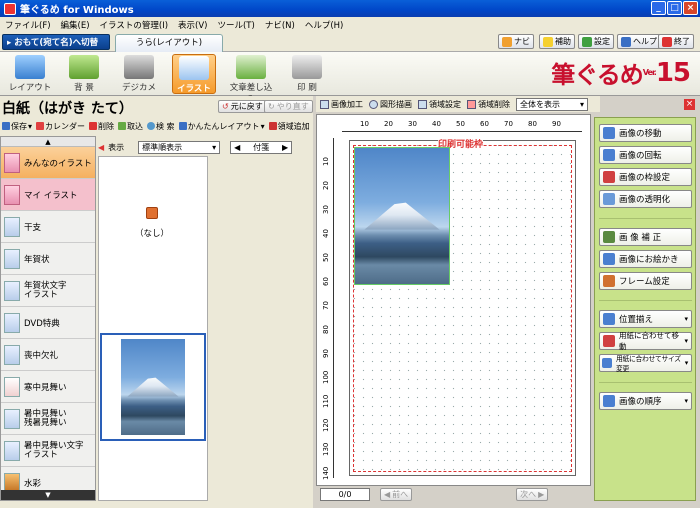 Image resolution: width=700 pixels, height=508 pixels. Describe the element at coordinates (658, 8) in the screenshot. I see `minimize-button: _` at that location.